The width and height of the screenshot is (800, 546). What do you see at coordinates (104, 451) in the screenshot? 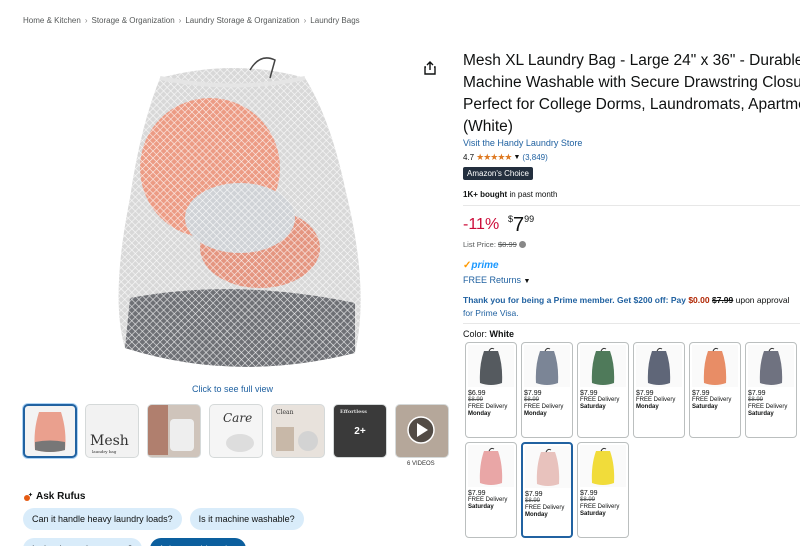
I see `thumbnail-text: laundry bag` at bounding box center [104, 451].